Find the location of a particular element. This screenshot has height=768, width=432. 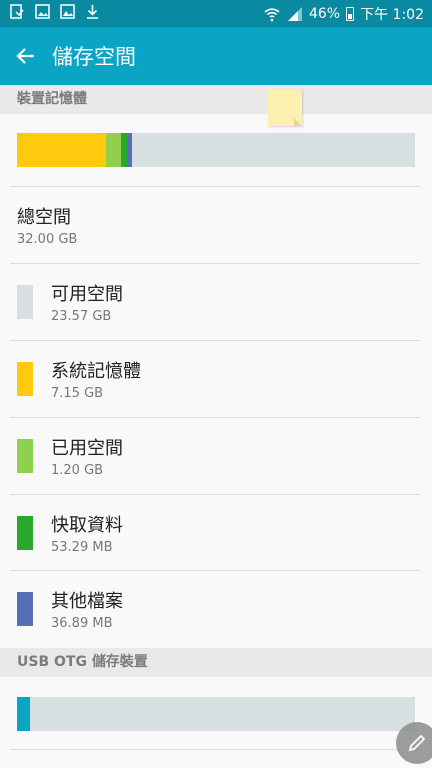

section-header-device-storage: 裝置記憶體 is located at coordinates (216, 99).